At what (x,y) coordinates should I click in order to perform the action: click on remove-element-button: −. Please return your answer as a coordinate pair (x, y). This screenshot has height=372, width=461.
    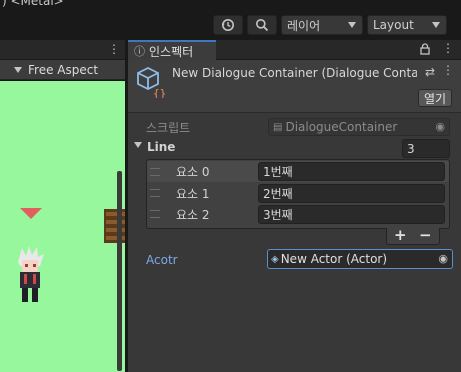
    Looking at the image, I should click on (425, 235).